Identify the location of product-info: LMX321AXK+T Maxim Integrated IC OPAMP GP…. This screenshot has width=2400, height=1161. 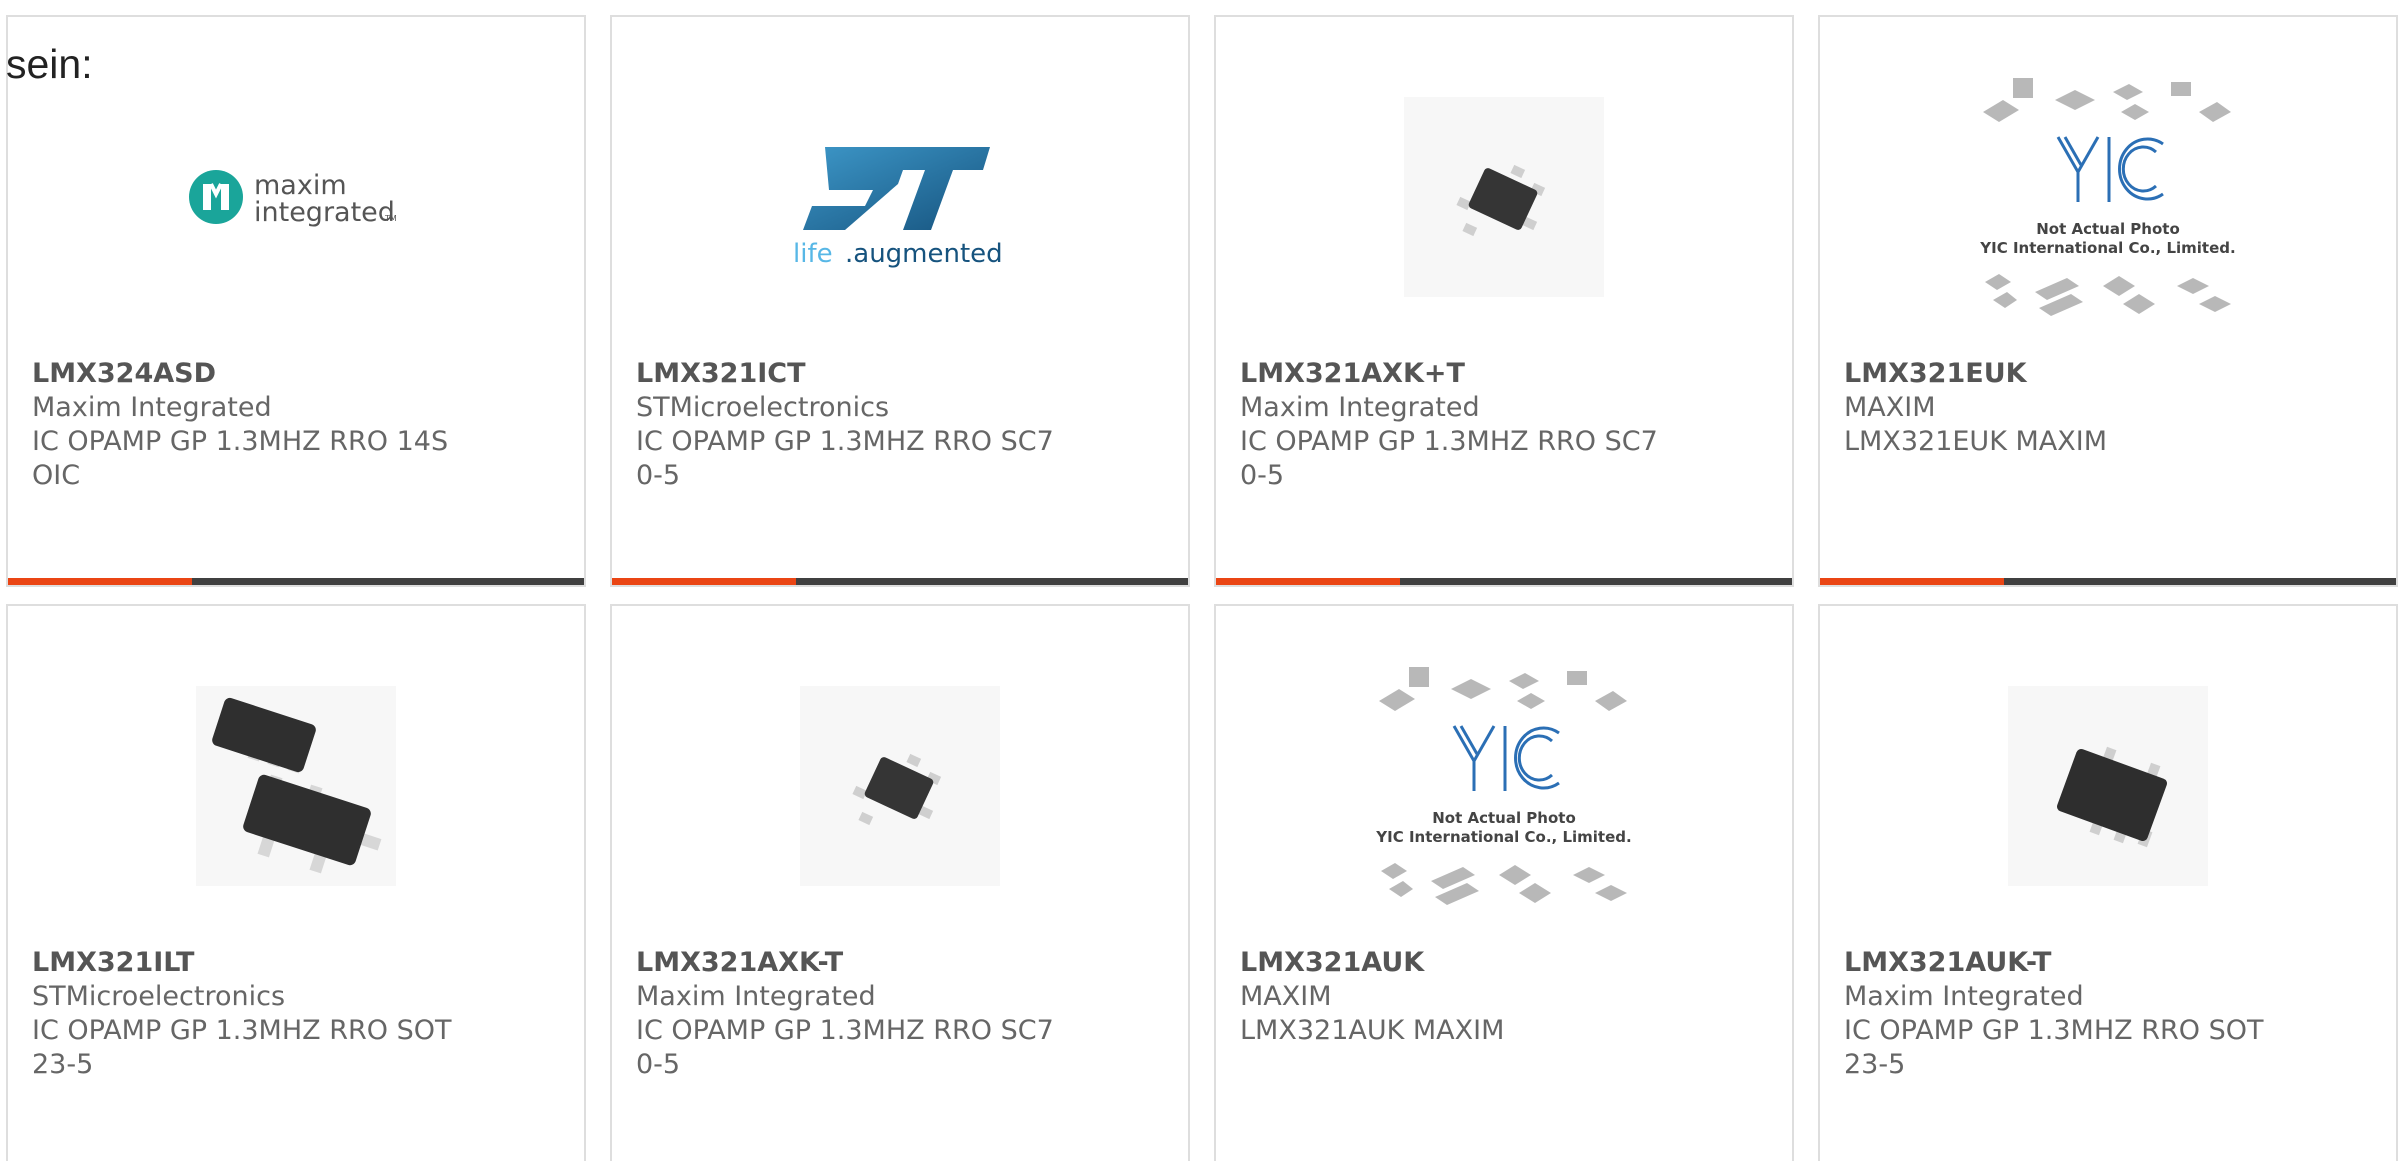
(1506, 425).